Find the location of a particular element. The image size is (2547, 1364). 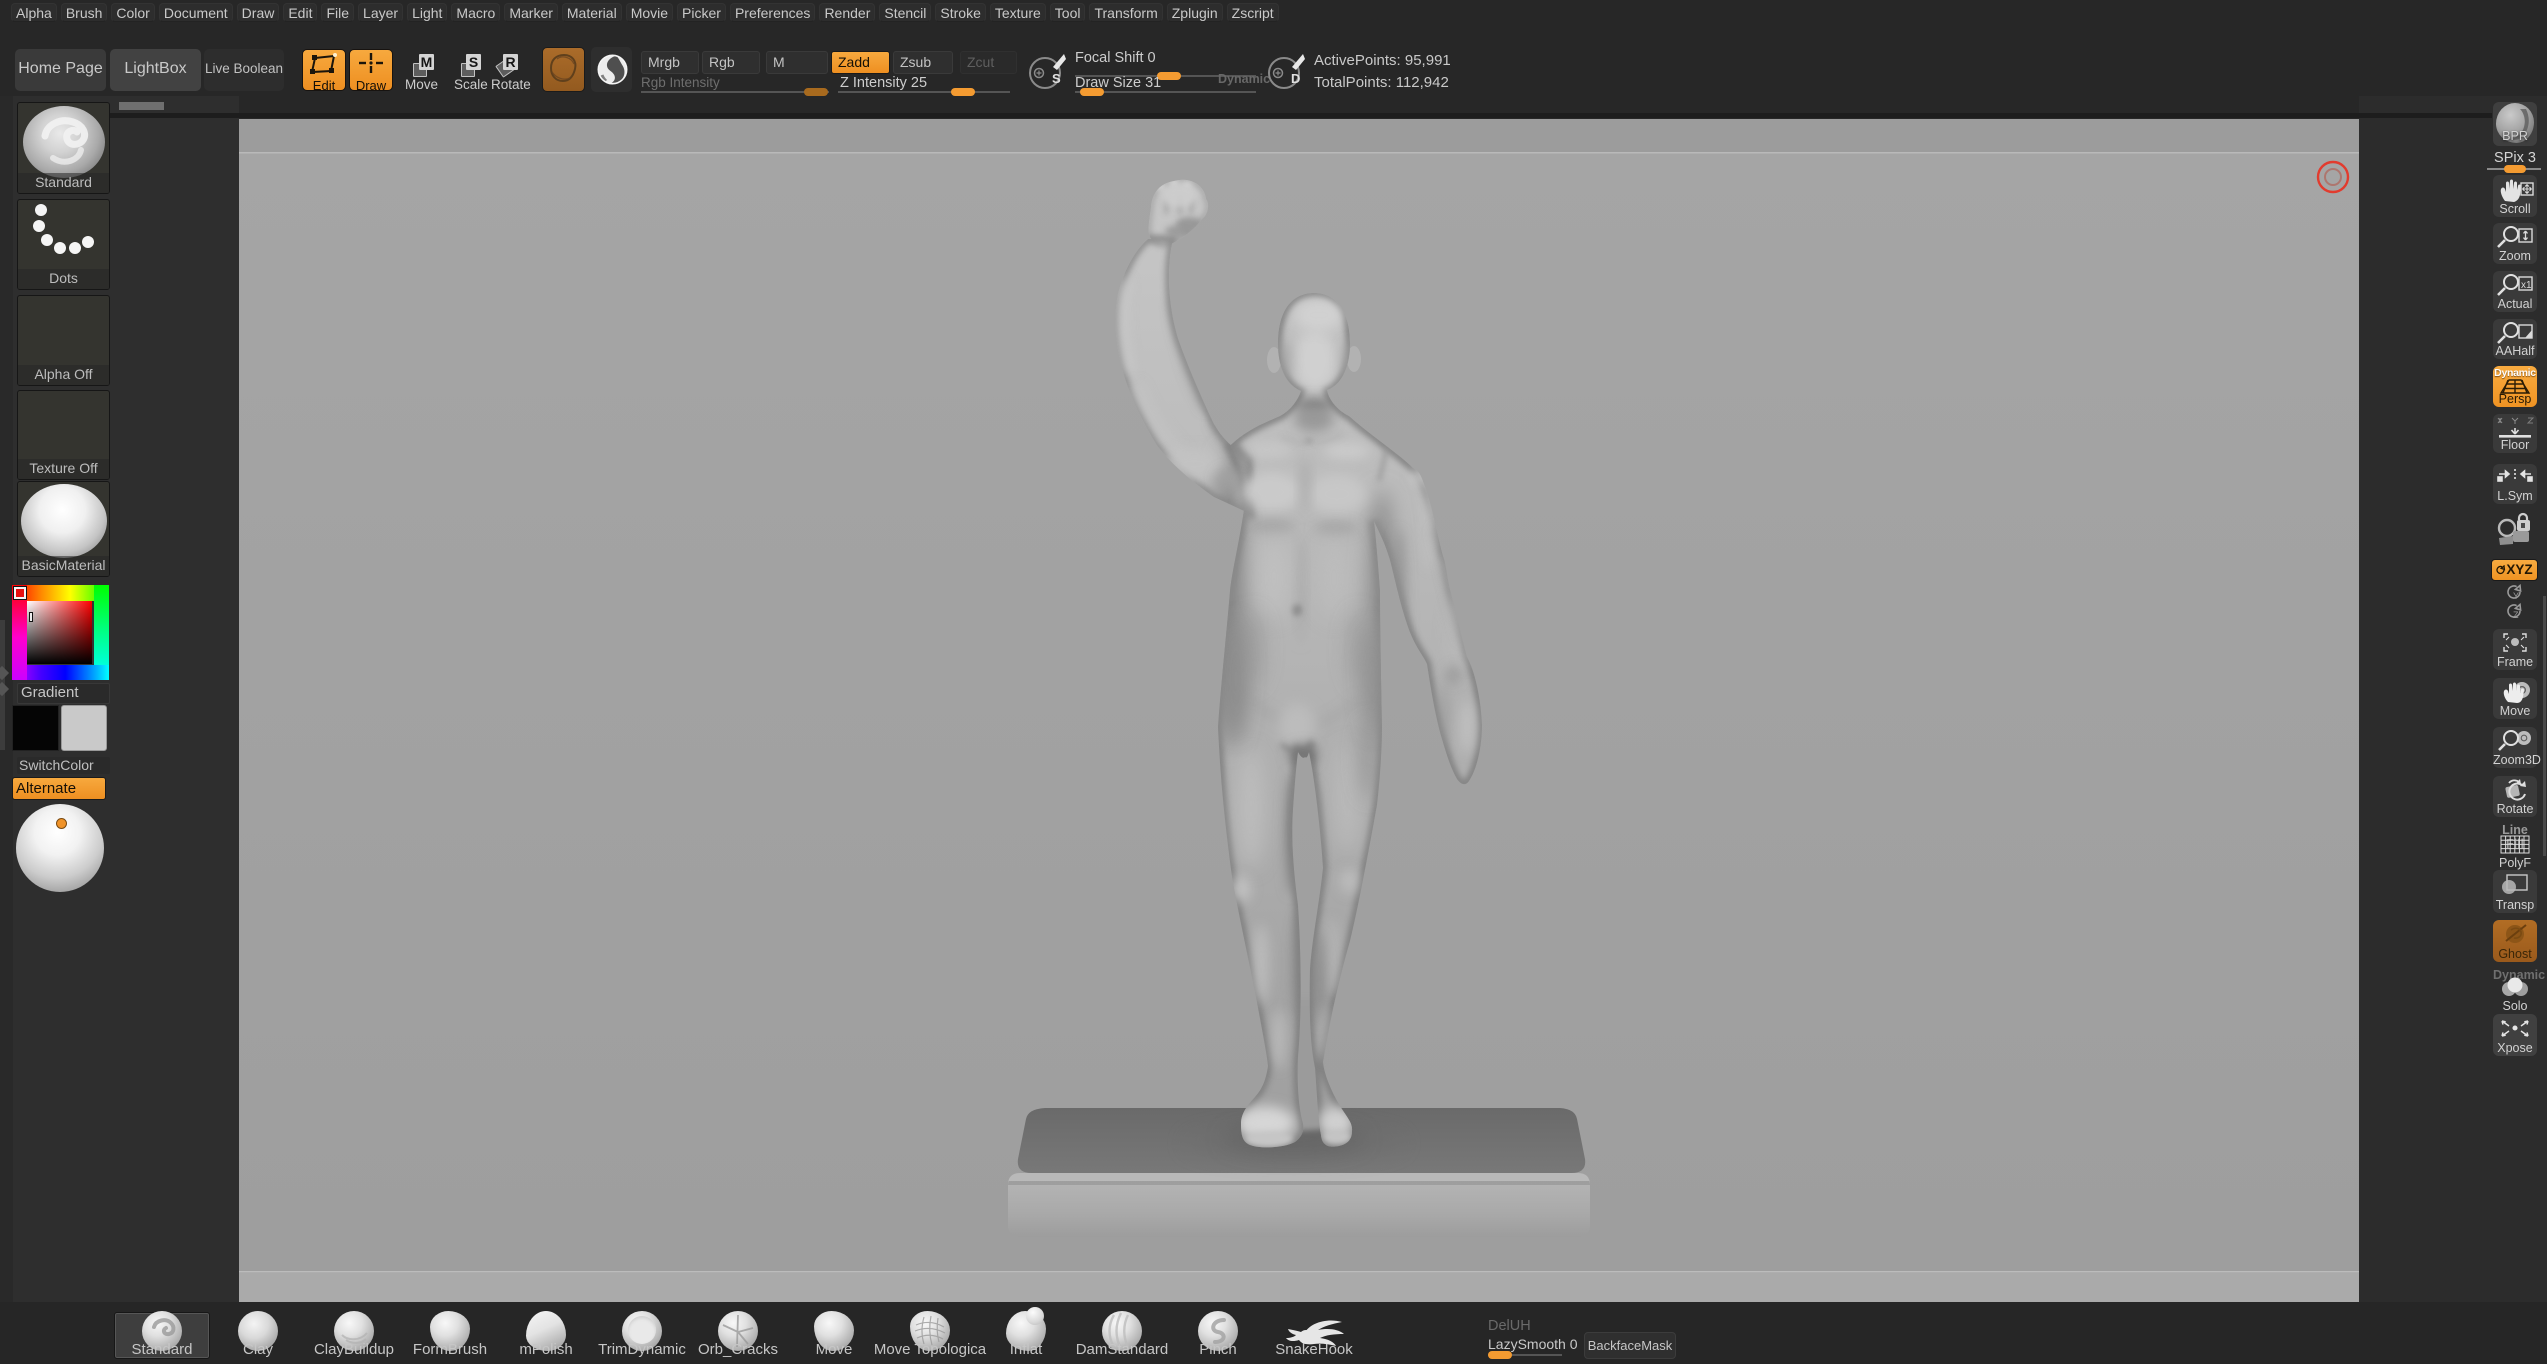

svg-text: Y is located at coordinates (2516, 596).